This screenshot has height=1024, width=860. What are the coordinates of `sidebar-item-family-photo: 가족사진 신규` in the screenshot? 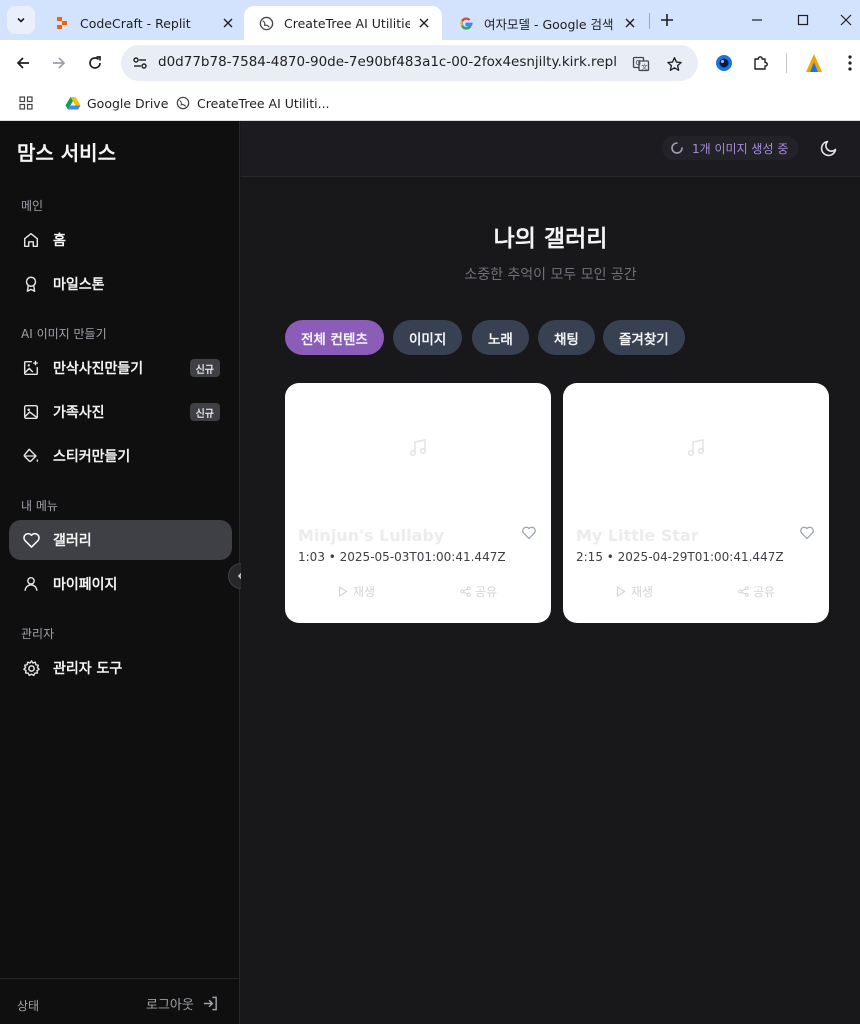 It's located at (120, 412).